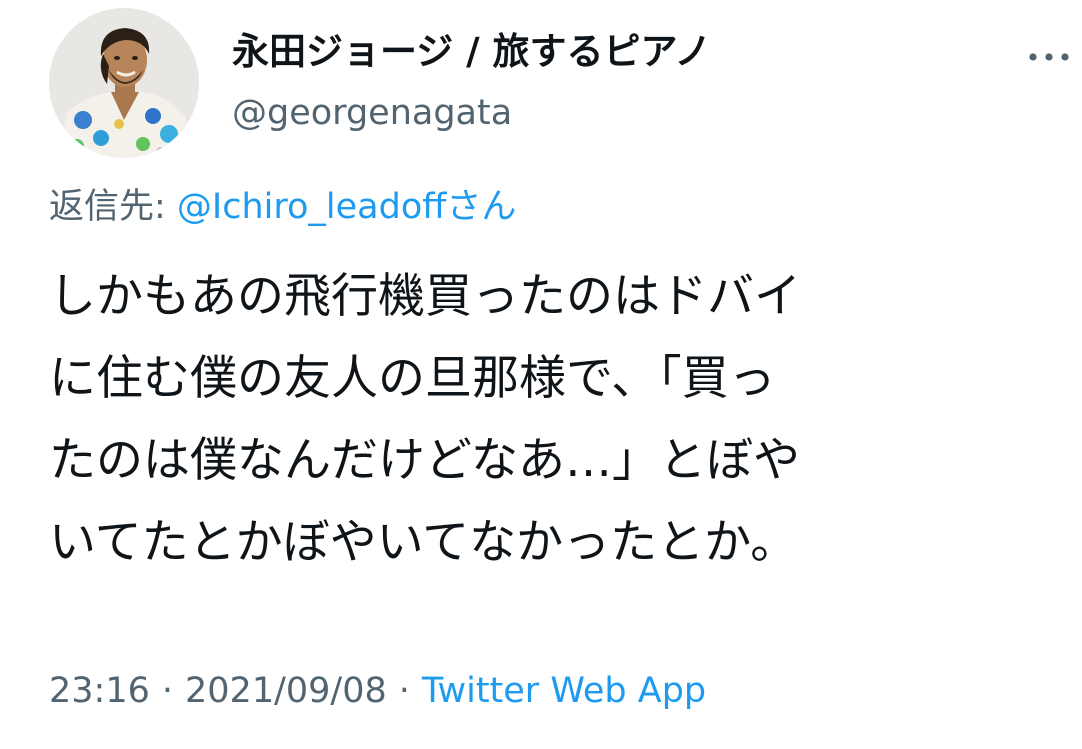 This screenshot has height=749, width=1082. Describe the element at coordinates (423, 542) in the screenshot. I see `tweet-text-line: いてたとかぼやいてなかったとか。` at that location.